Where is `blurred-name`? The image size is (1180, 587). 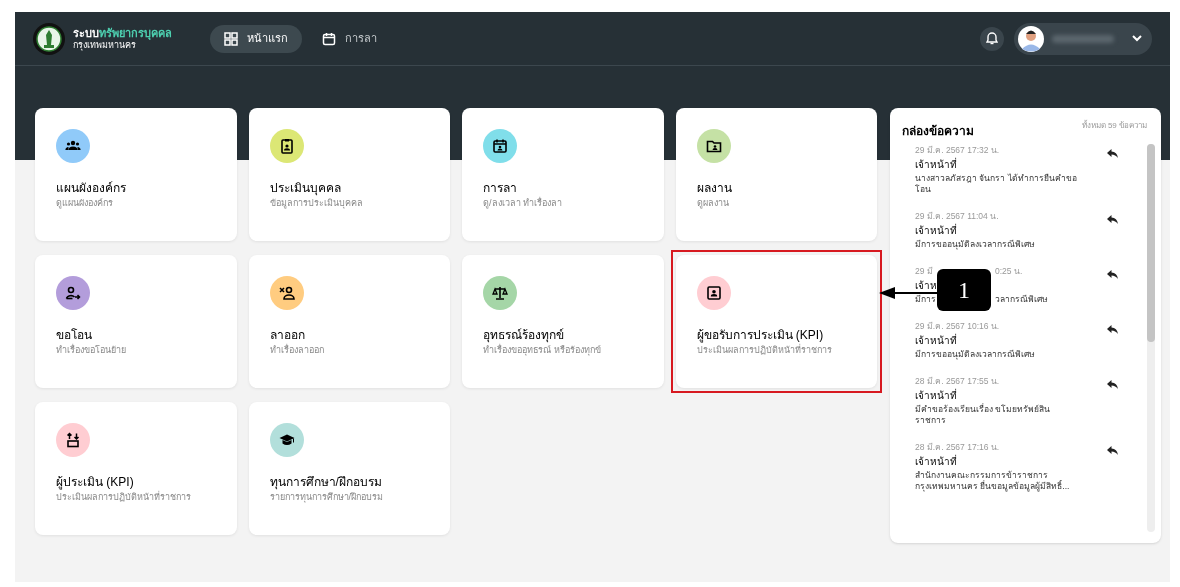 blurred-name is located at coordinates (1083, 38).